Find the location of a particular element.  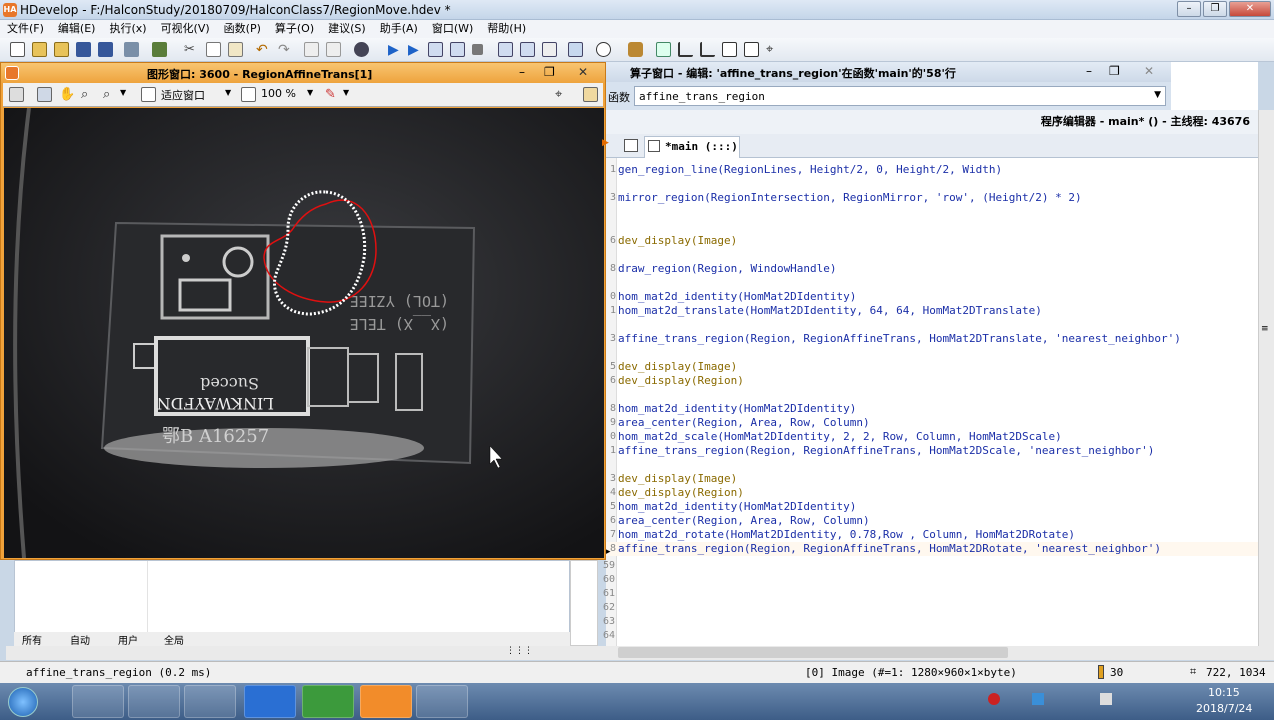

scroll-grip-icon: ⋮⋮⋮ is located at coordinates (519, 651).